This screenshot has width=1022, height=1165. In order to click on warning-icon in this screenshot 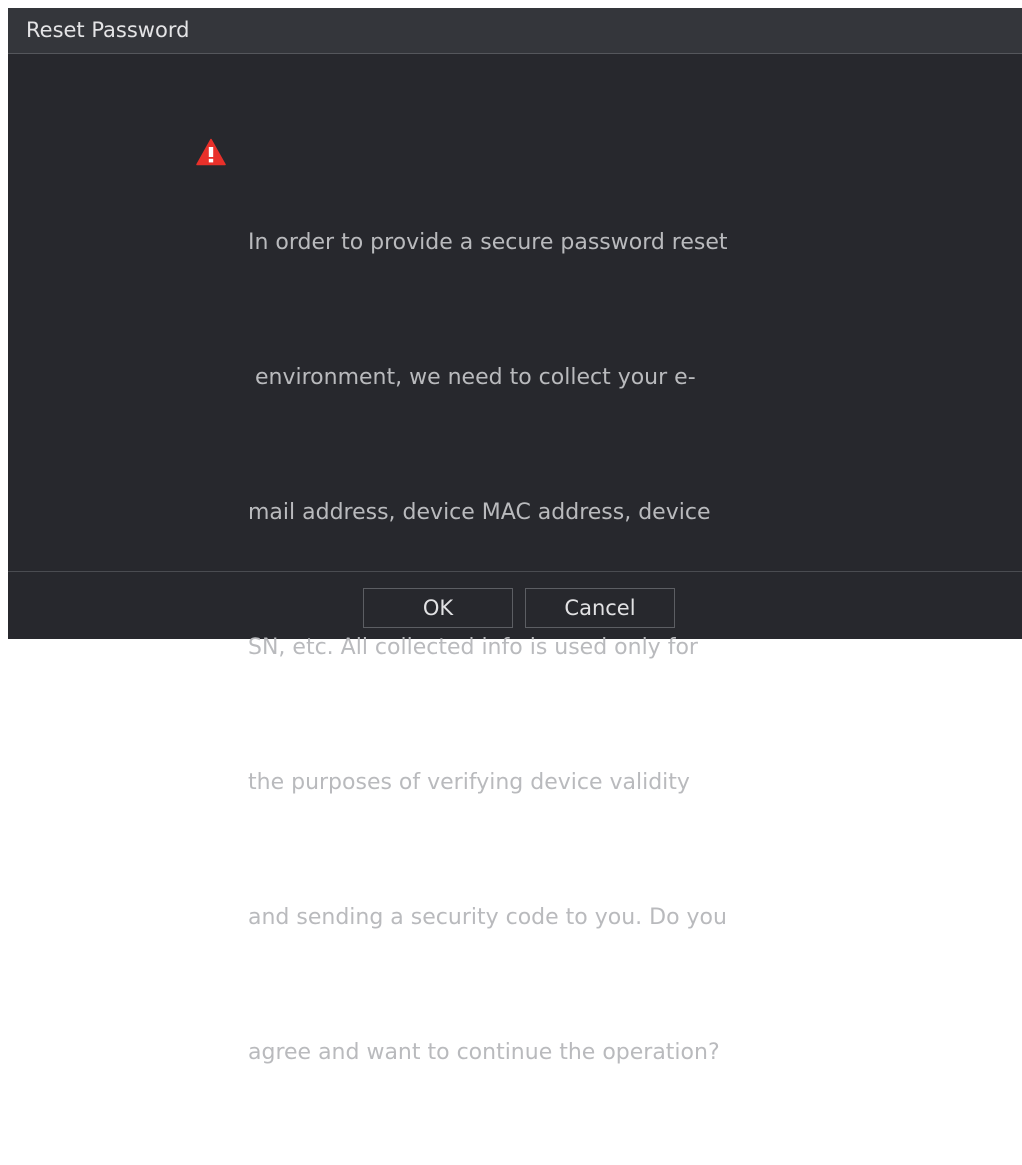, I will do `click(211, 152)`.